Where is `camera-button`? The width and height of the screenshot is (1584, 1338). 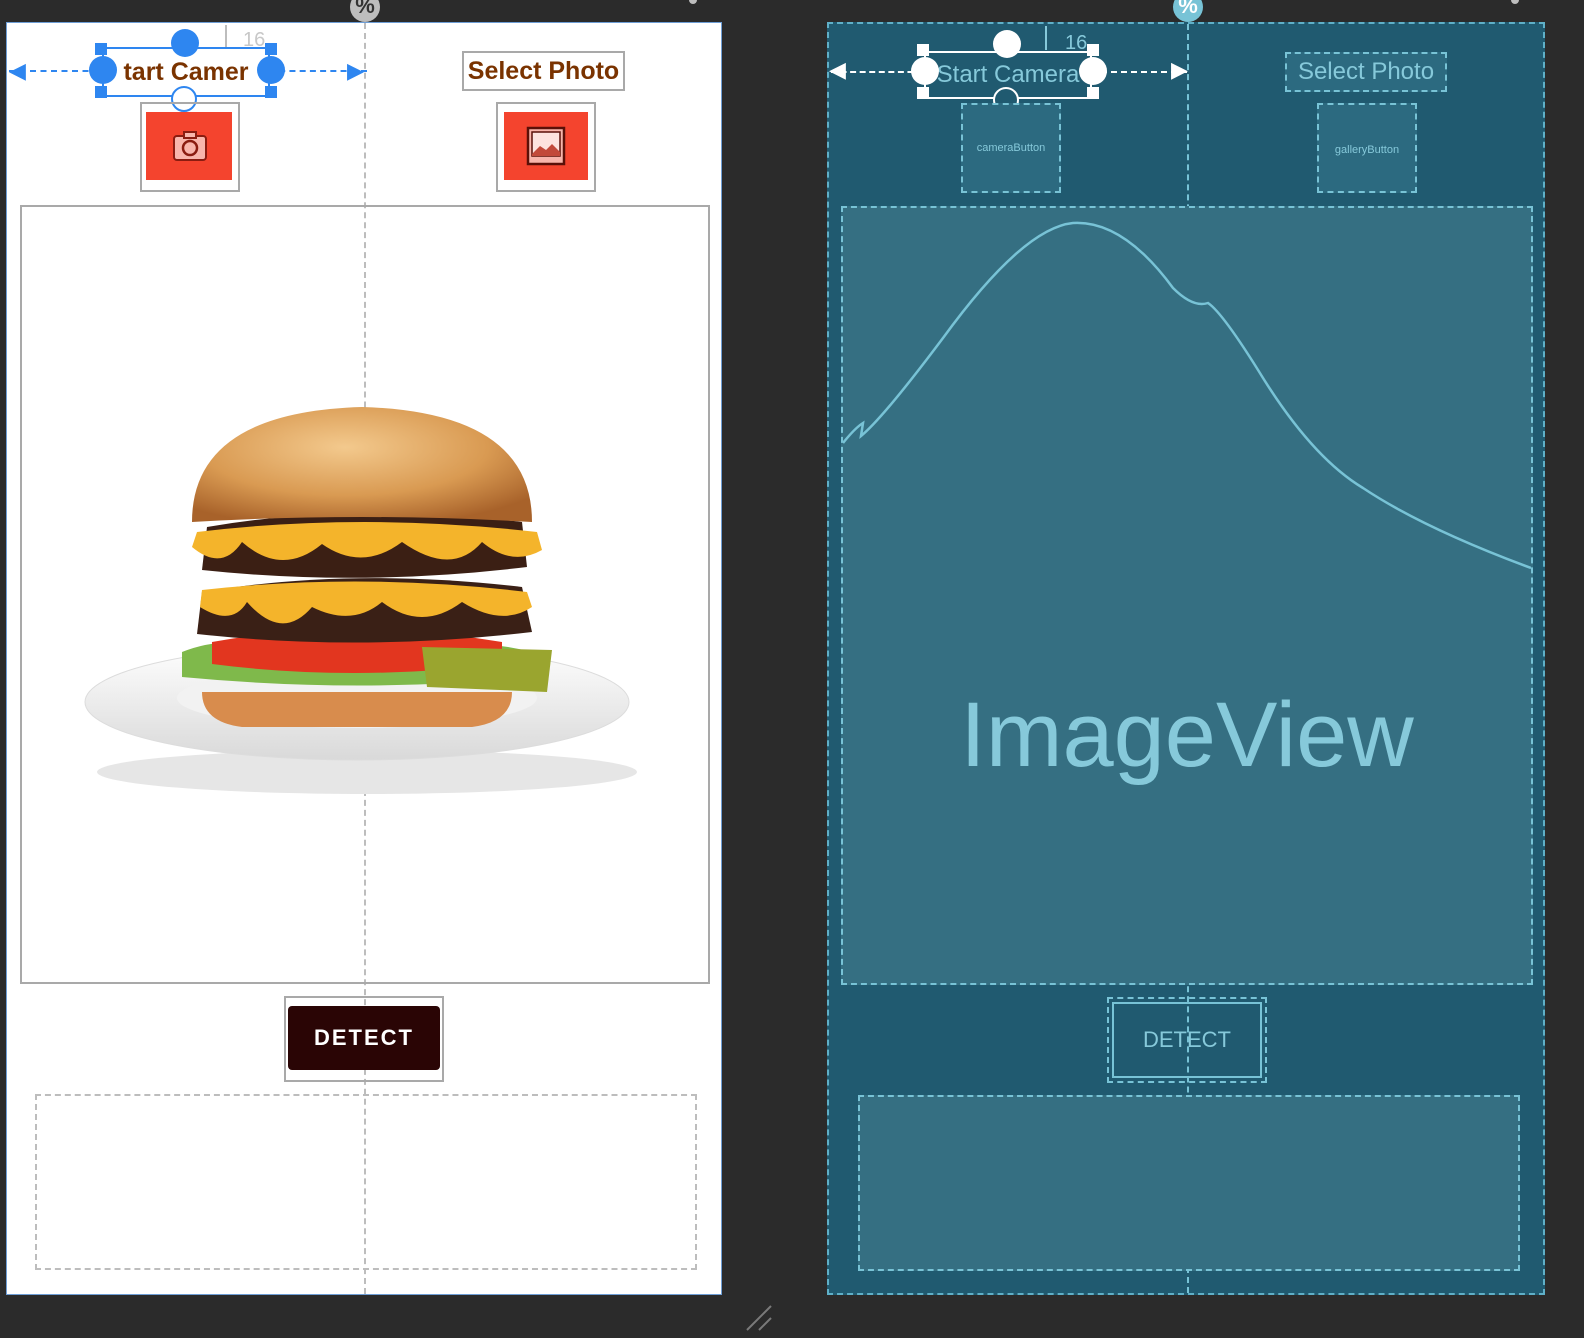
camera-button is located at coordinates (189, 146).